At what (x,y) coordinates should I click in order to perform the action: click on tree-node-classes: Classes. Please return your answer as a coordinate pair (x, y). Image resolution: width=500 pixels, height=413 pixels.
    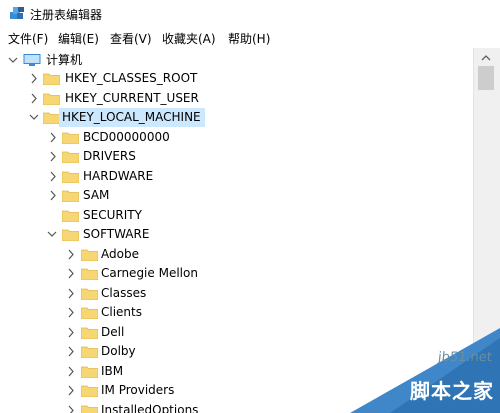
    Looking at the image, I should click on (236, 293).